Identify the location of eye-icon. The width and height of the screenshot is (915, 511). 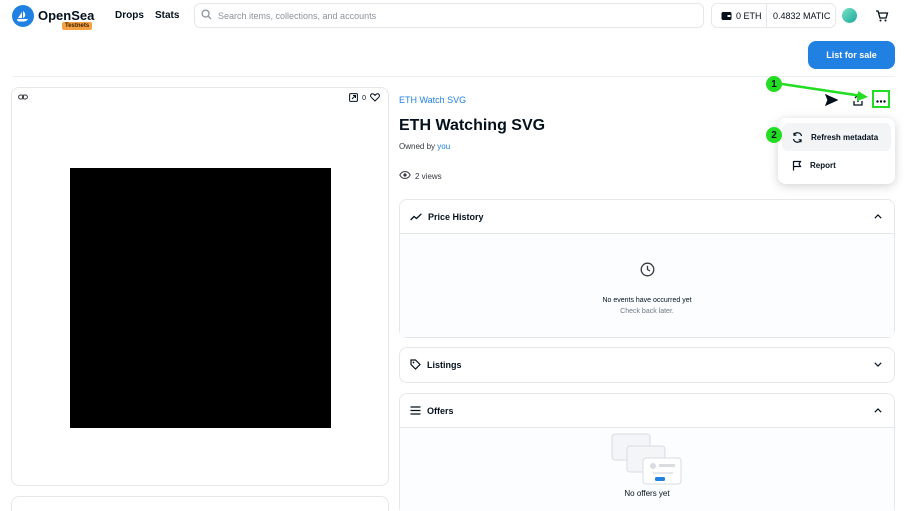
(405, 176).